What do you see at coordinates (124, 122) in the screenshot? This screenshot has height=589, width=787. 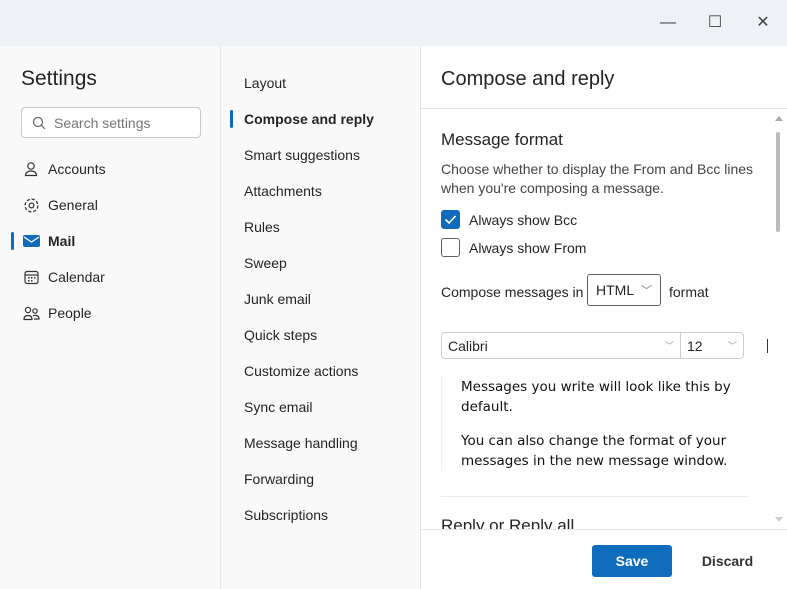 I see `search-input` at bounding box center [124, 122].